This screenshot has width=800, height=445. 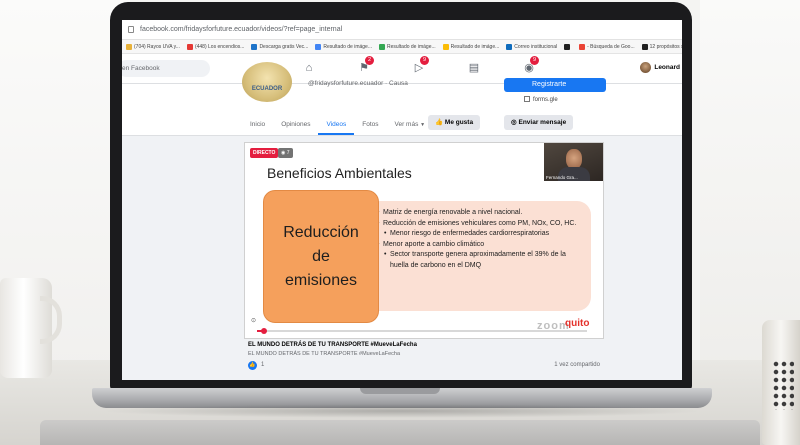 I want to click on bookmark-item: Correo institucional, so click(x=532, y=46).